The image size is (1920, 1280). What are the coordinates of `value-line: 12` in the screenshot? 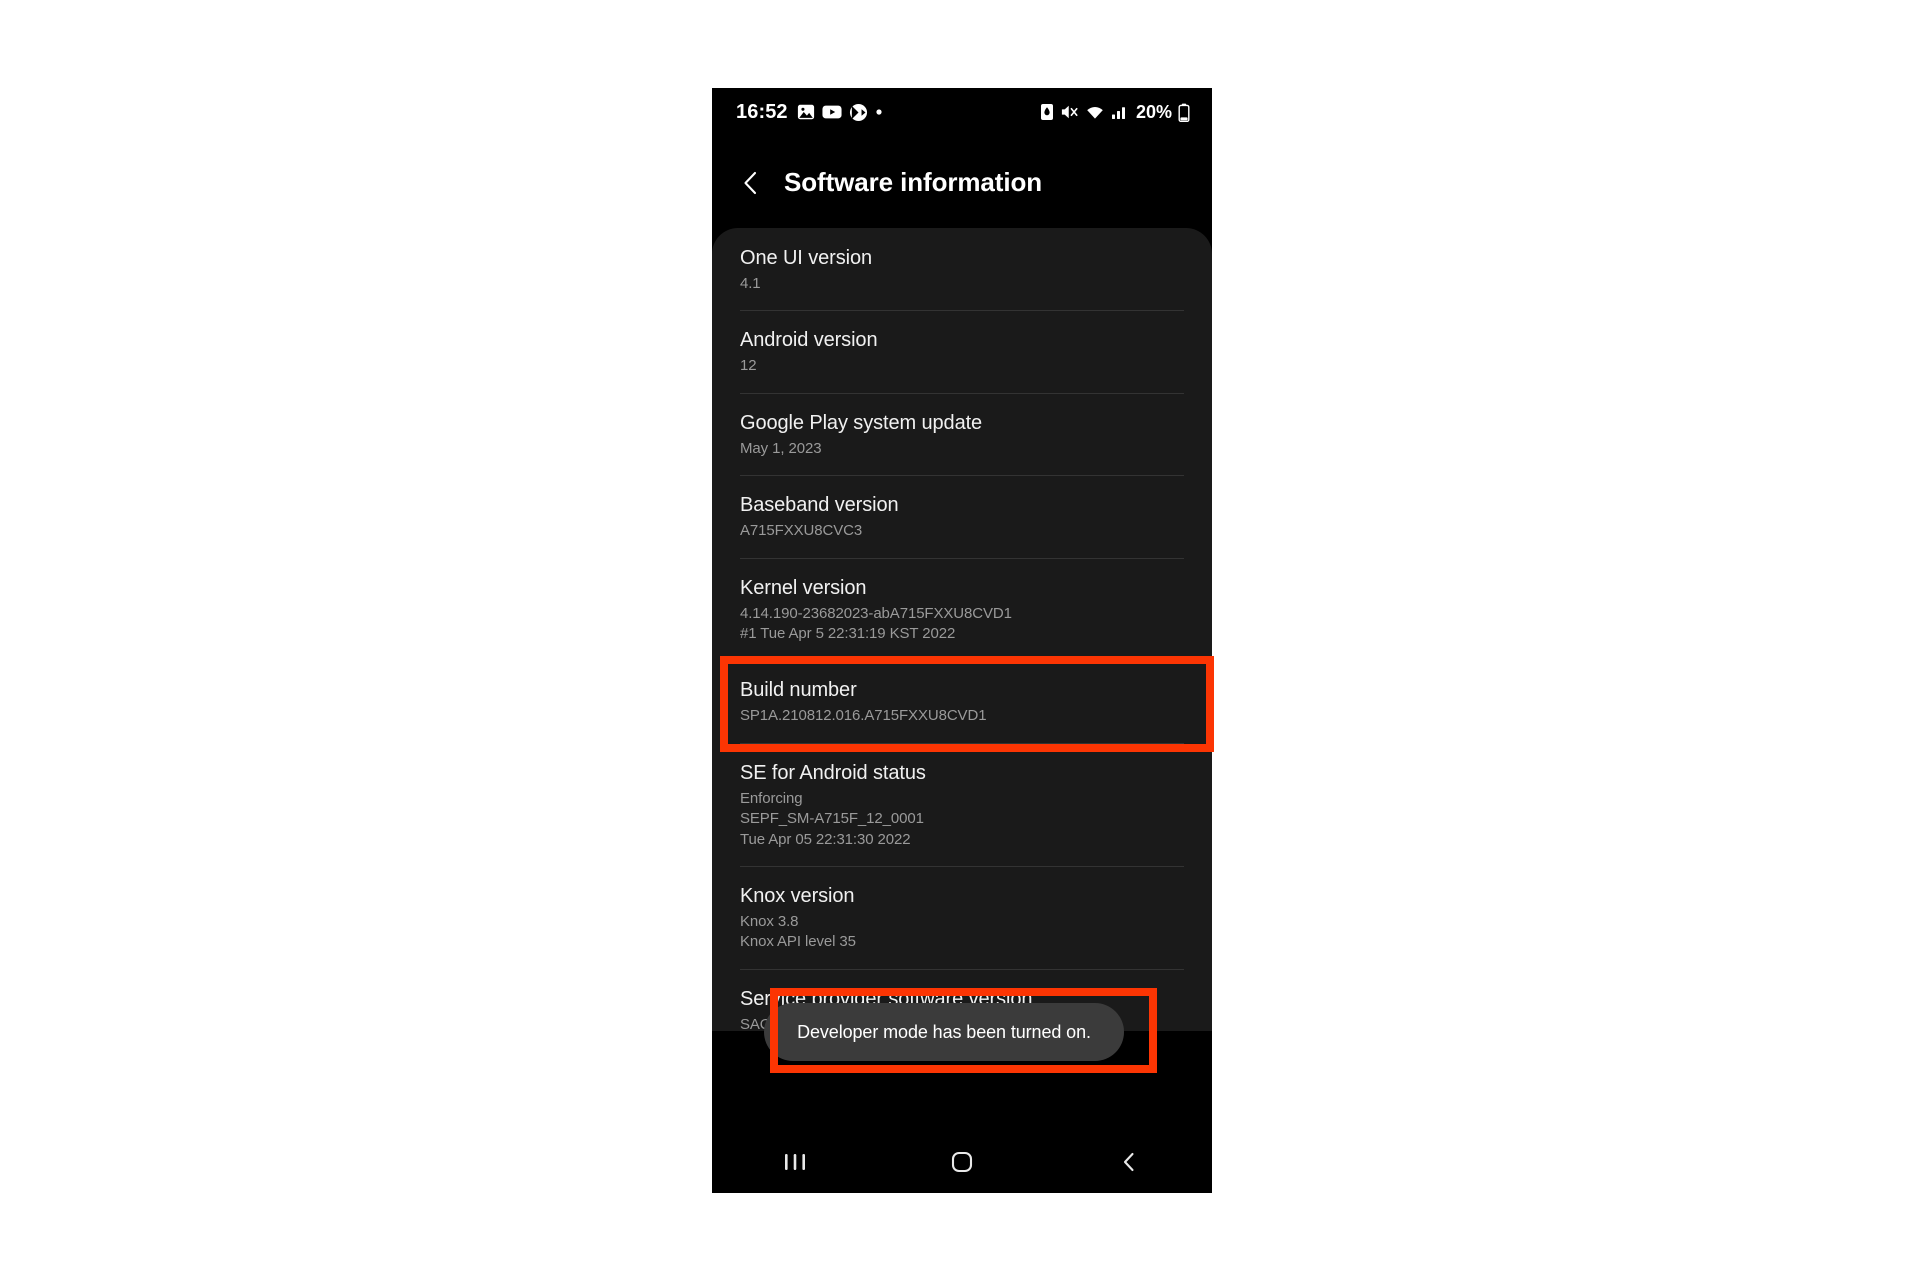 It's located at (748, 366).